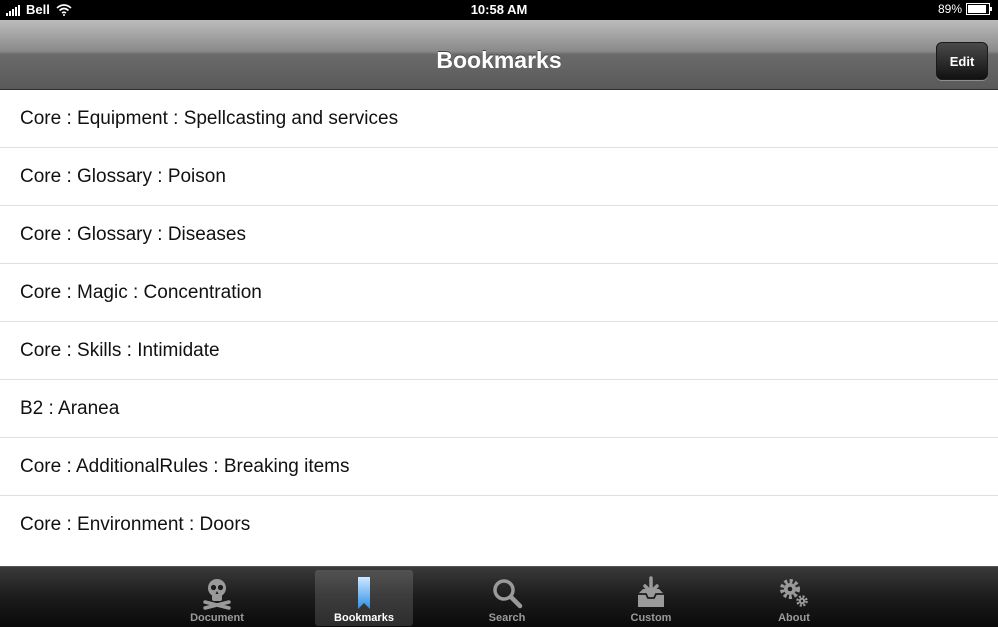 The image size is (998, 627). Describe the element at coordinates (499, 235) in the screenshot. I see `bookmark-item: Core : Glossary : Diseases` at that location.